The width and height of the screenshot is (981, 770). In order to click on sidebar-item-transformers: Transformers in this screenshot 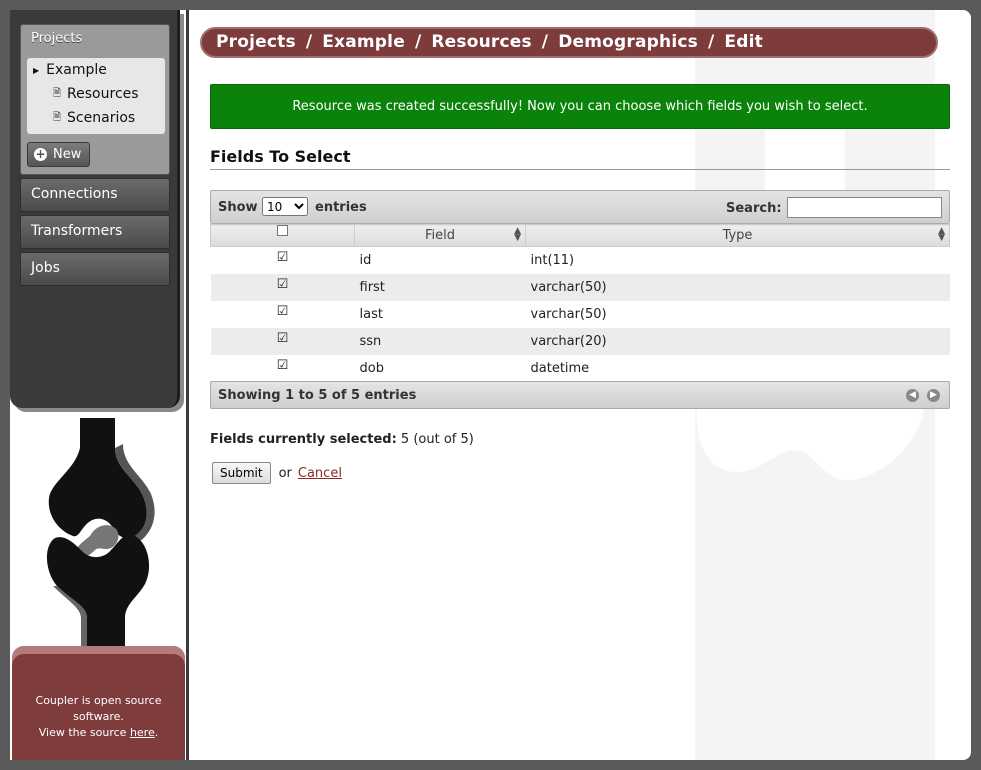, I will do `click(95, 232)`.